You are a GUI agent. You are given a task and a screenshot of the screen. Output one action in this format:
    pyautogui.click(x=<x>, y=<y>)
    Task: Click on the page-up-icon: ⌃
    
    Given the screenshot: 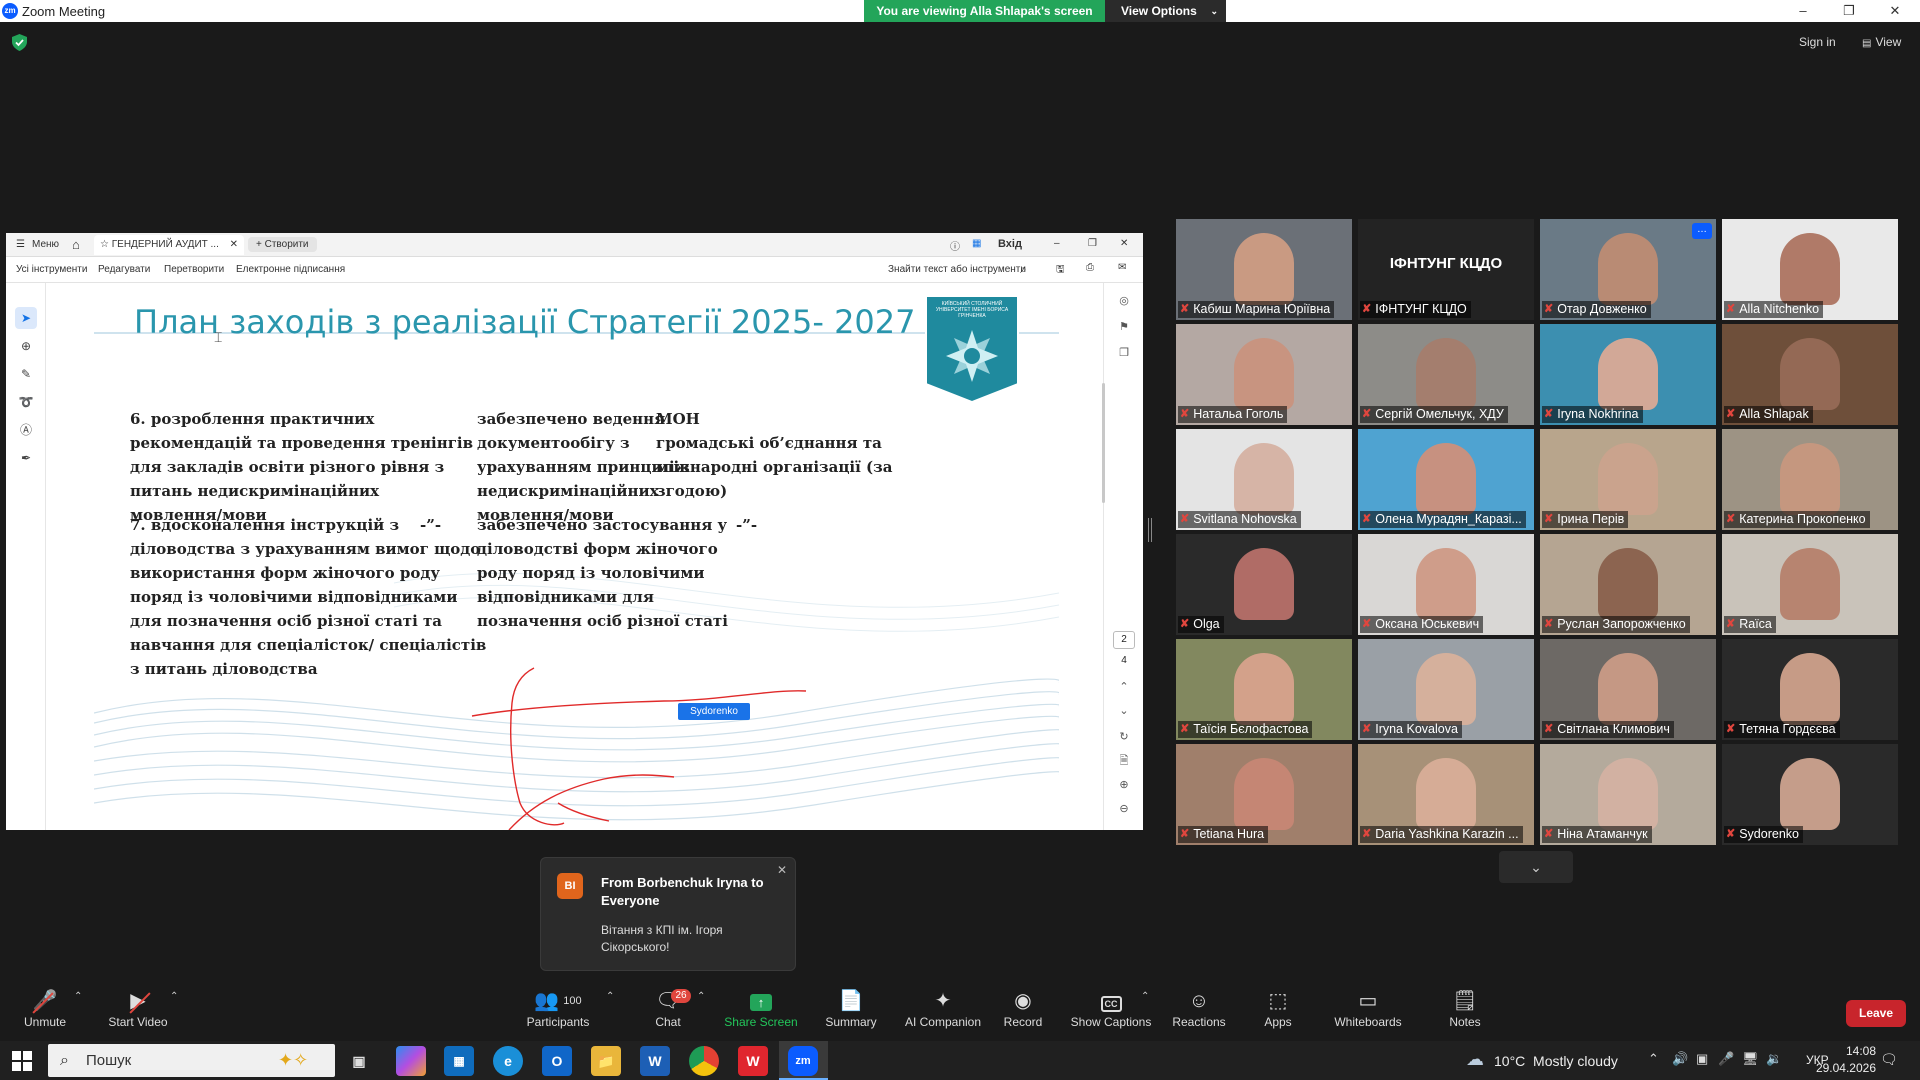 What is the action you would take?
    pyautogui.click(x=1124, y=687)
    